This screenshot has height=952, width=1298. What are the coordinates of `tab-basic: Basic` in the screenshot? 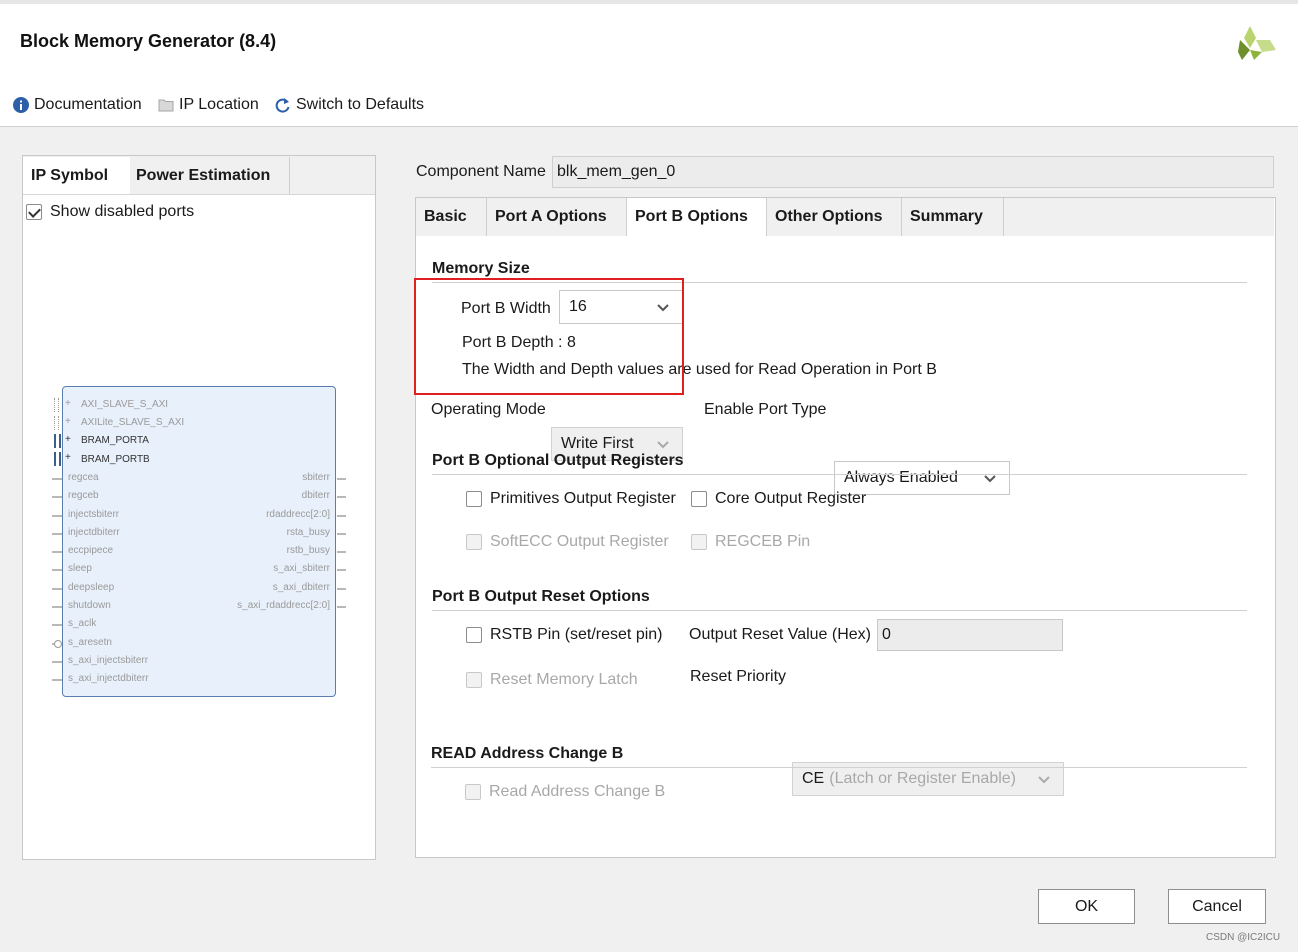 It's located at (451, 217).